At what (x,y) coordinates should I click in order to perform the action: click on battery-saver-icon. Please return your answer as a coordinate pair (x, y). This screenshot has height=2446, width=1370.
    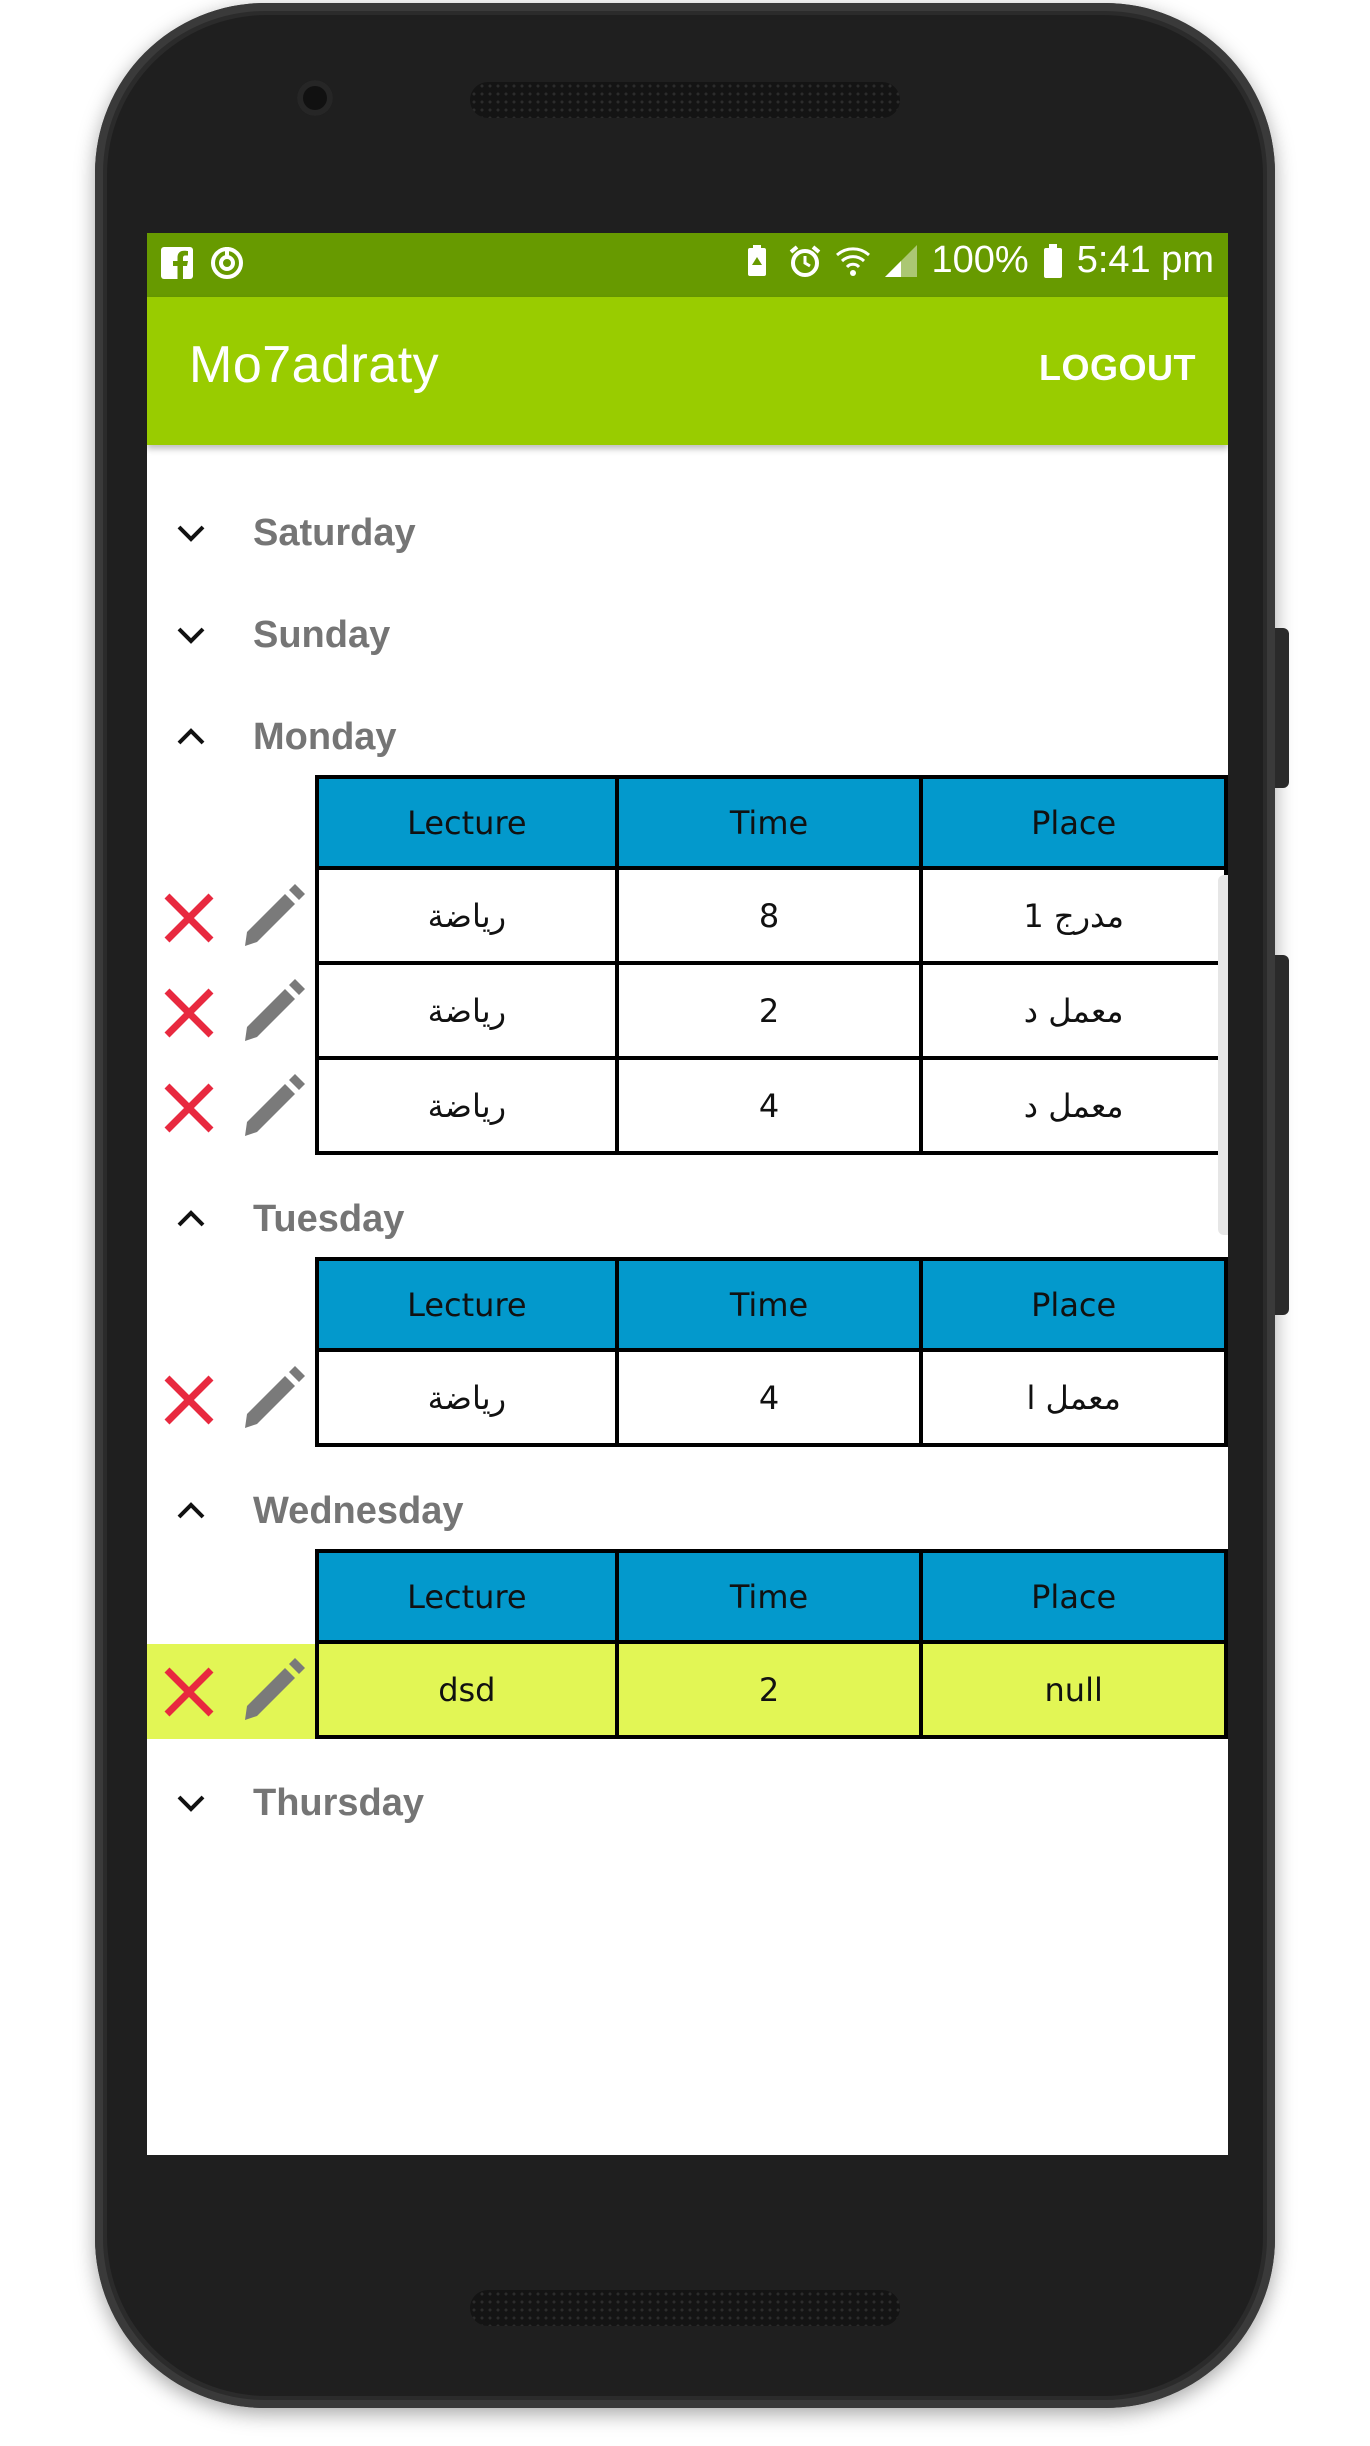
    Looking at the image, I should click on (757, 260).